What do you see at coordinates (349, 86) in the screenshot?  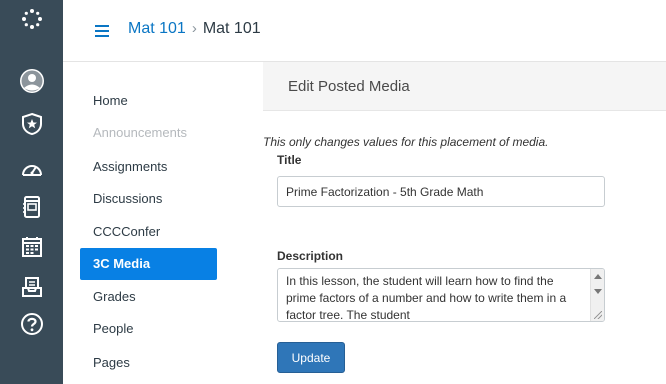 I see `page-title: Edit Posted Media` at bounding box center [349, 86].